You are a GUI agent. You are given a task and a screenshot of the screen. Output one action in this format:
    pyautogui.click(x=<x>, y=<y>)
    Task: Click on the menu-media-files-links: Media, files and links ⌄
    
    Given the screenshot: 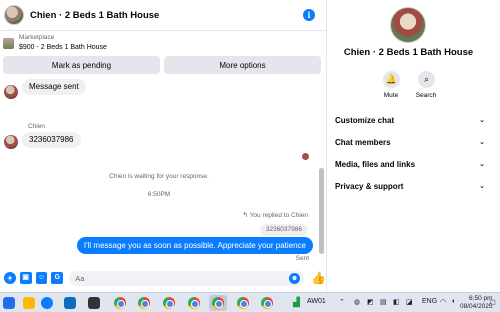 What is the action you would take?
    pyautogui.click(x=410, y=164)
    